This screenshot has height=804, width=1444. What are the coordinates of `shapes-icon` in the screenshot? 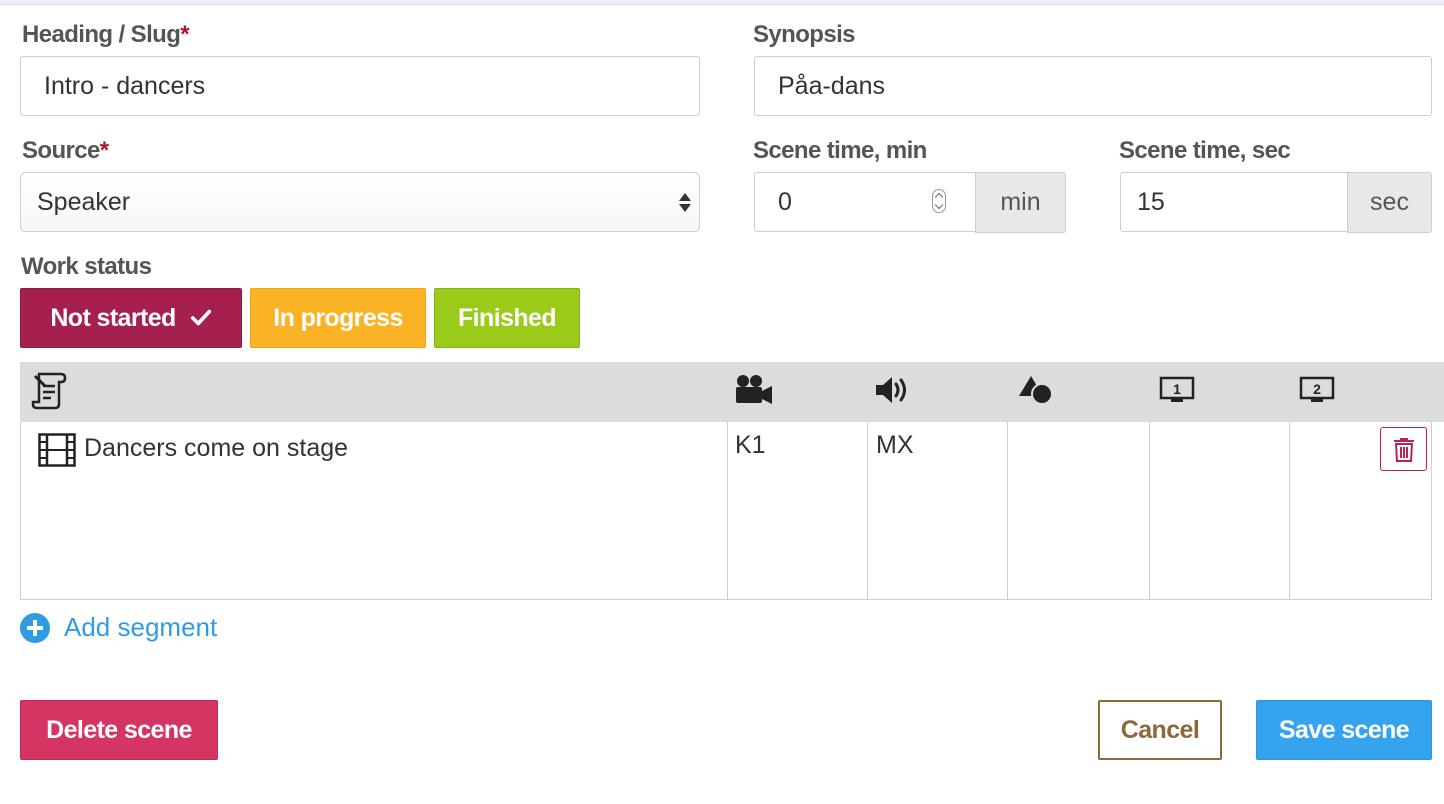 It's located at (1036, 390).